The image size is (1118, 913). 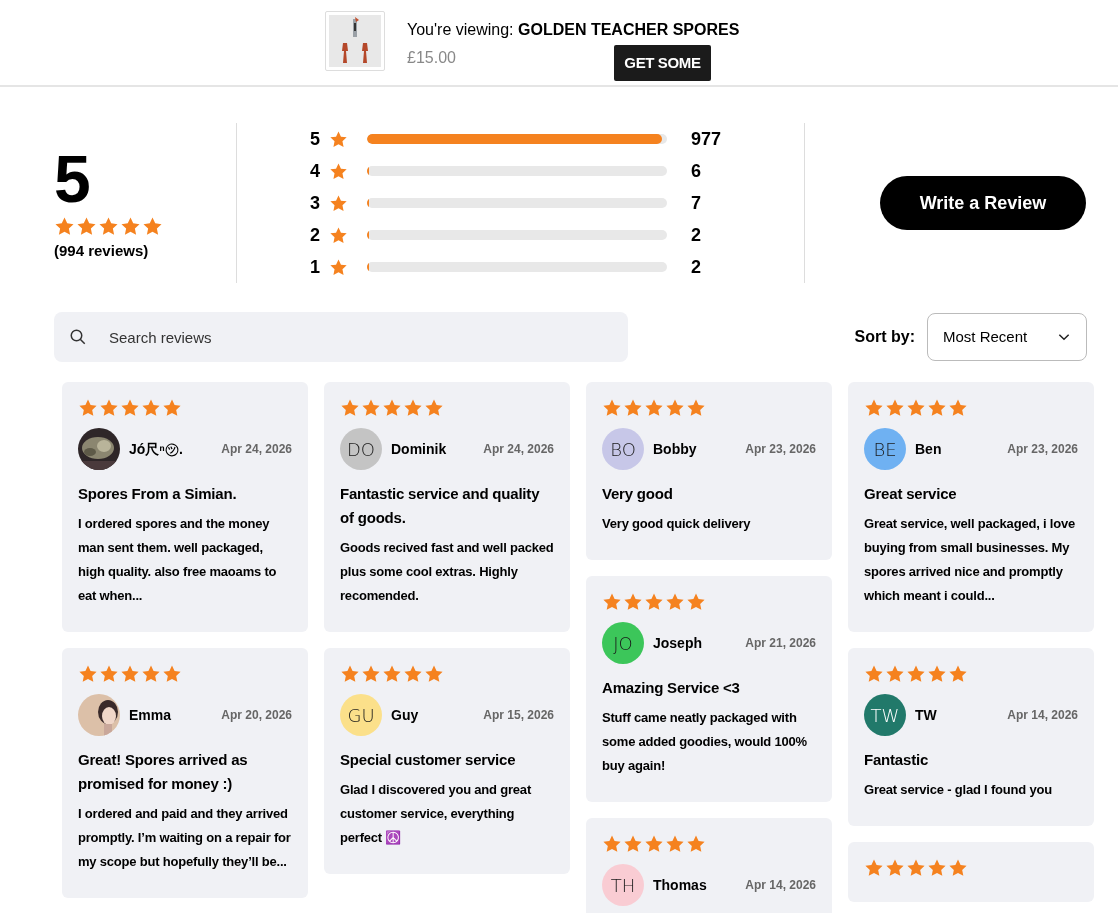 What do you see at coordinates (361, 449) in the screenshot?
I see `avatar: DO` at bounding box center [361, 449].